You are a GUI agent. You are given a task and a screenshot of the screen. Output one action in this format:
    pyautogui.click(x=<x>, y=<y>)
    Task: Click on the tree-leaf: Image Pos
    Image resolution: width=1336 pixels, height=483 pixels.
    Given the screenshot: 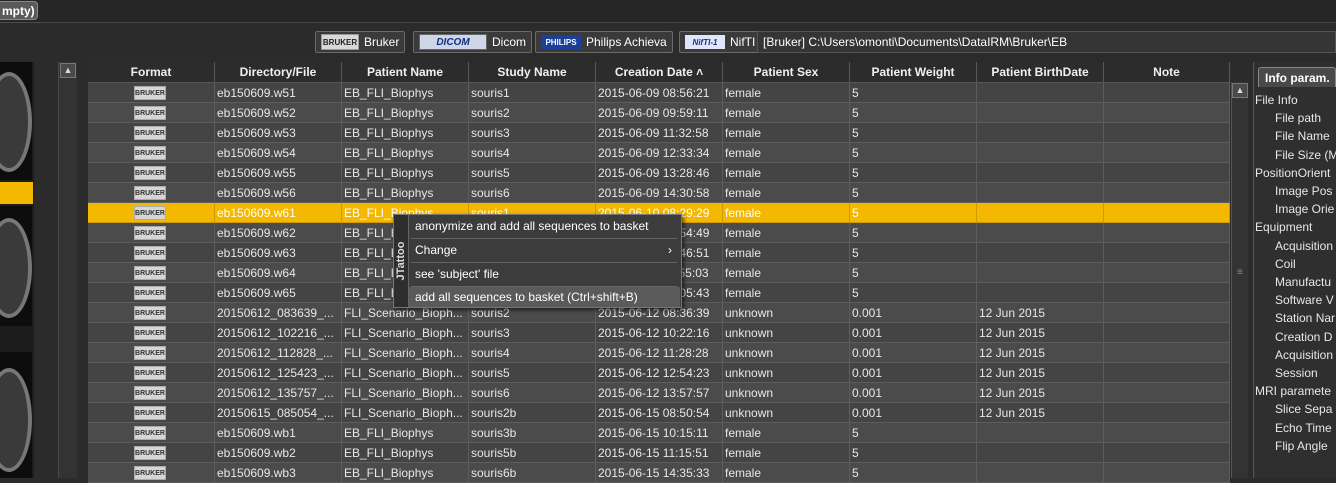 What is the action you would take?
    pyautogui.click(x=1305, y=191)
    